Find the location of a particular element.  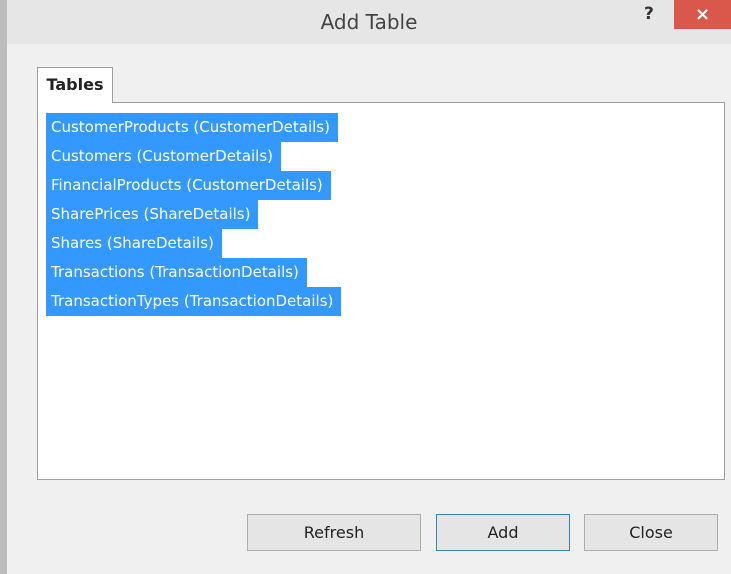

list-item-customer-products: CustomerProducts (CustomerDetails) is located at coordinates (192, 127).